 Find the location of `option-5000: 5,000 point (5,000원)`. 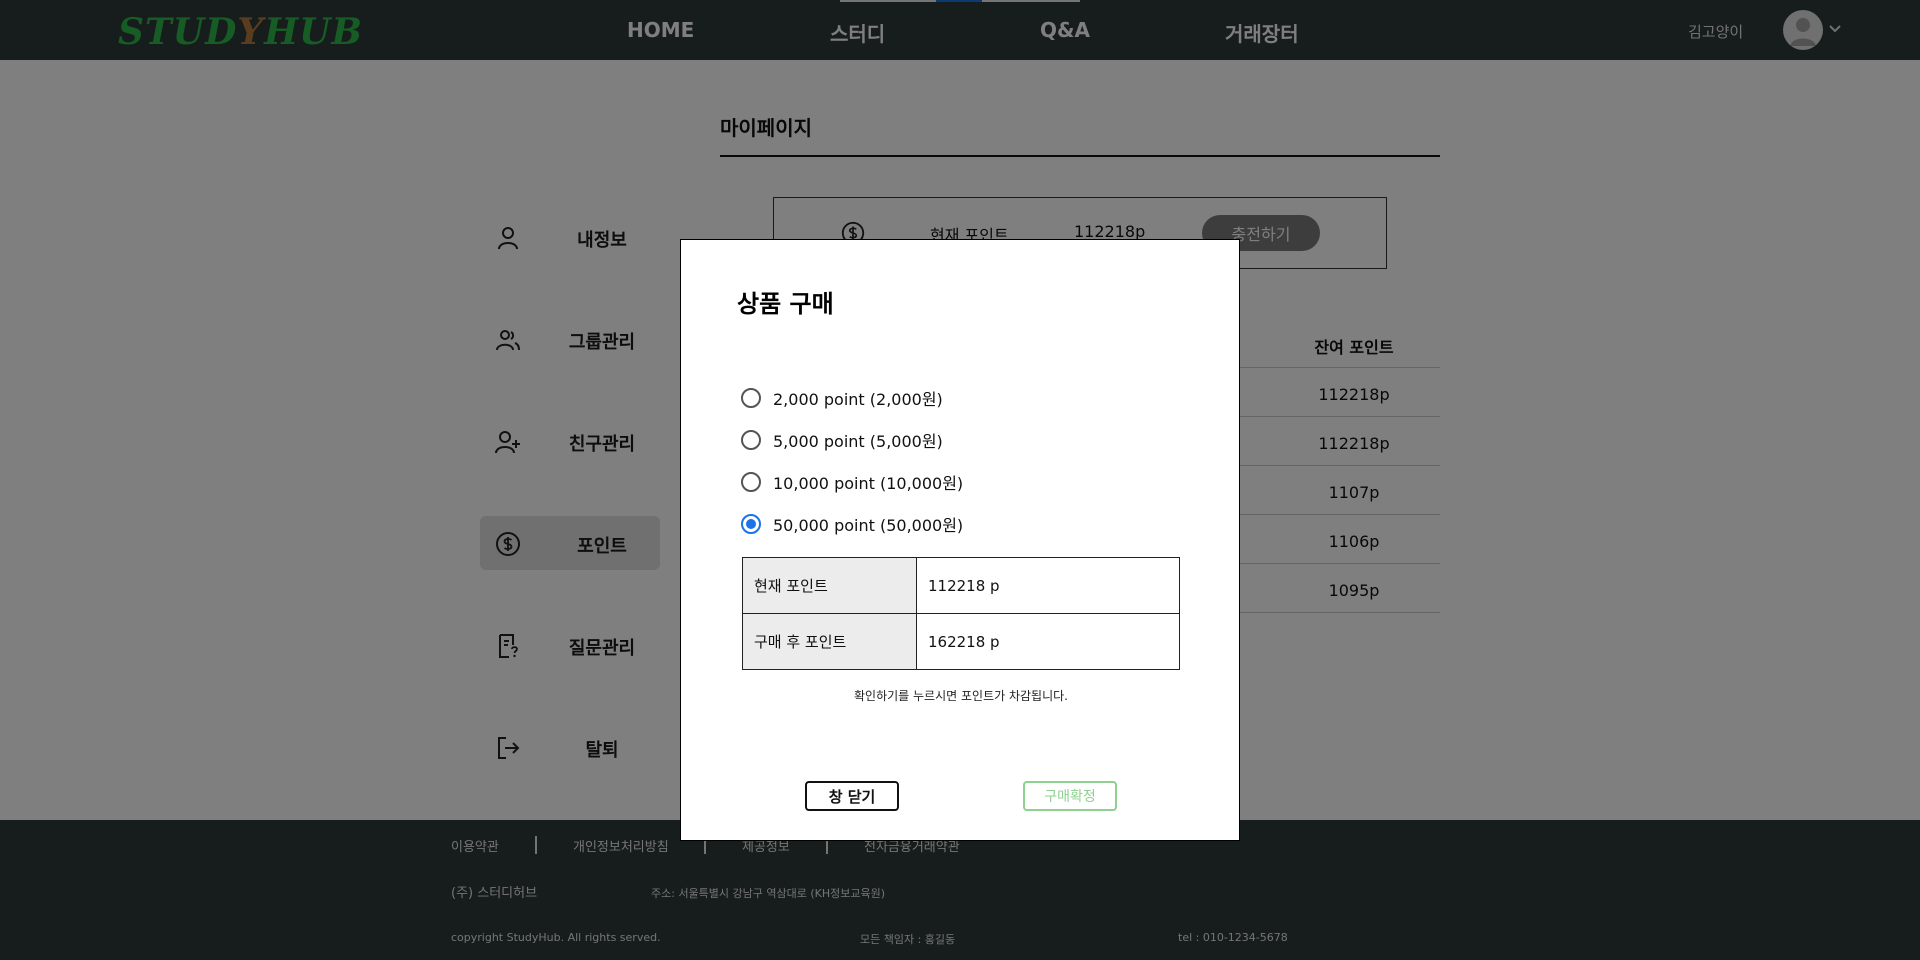

option-5000: 5,000 point (5,000원) is located at coordinates (842, 440).